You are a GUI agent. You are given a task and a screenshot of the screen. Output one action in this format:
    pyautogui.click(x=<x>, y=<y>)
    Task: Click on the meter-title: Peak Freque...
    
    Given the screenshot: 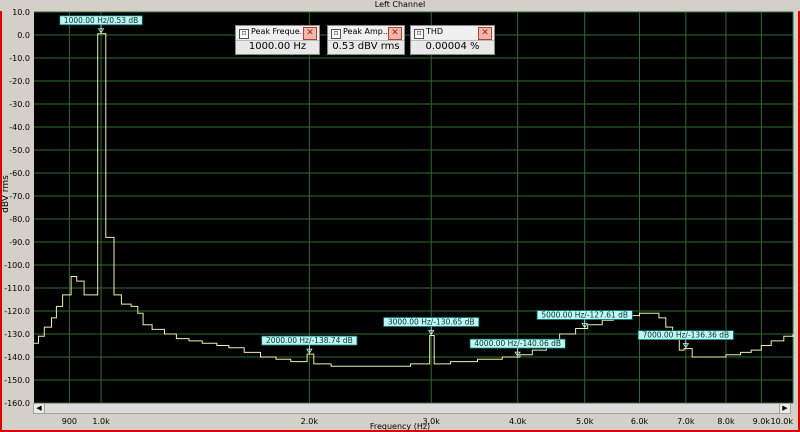 What is the action you would take?
    pyautogui.click(x=279, y=31)
    